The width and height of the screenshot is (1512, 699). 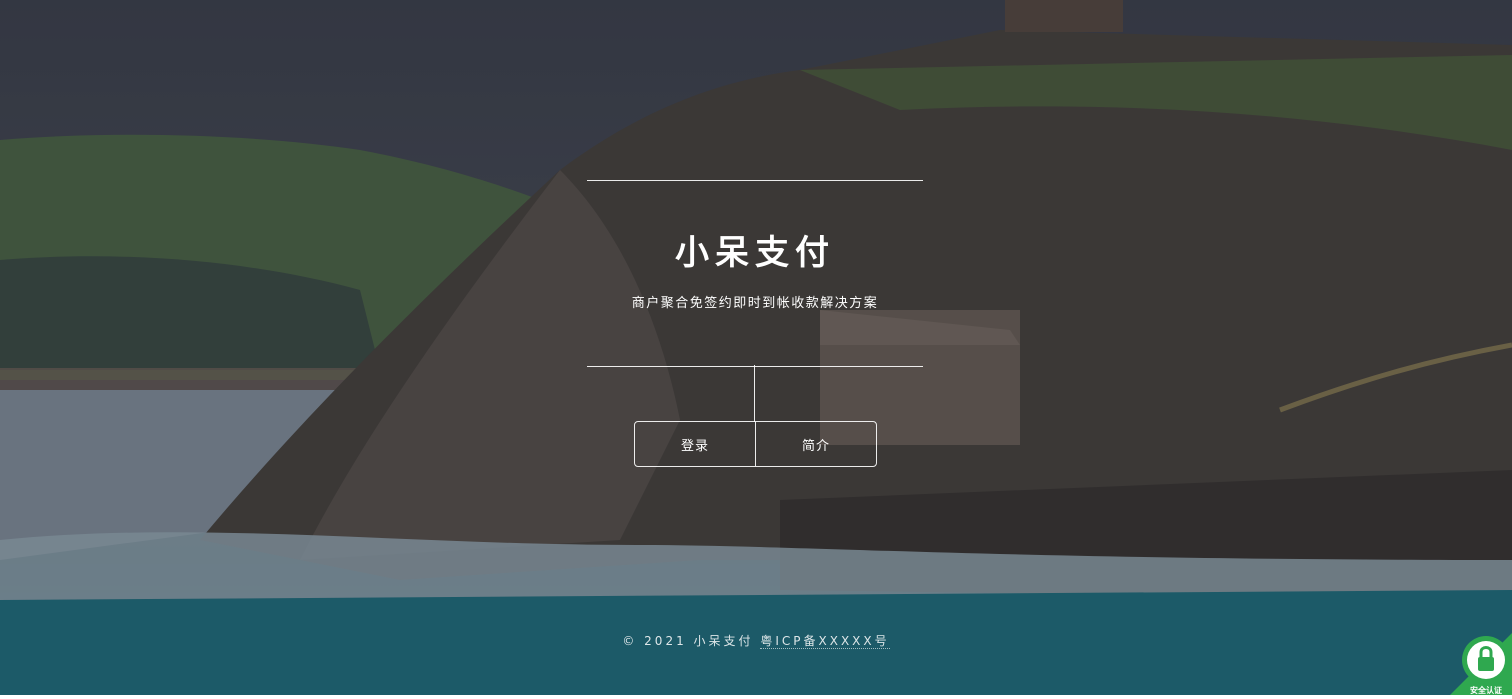 What do you see at coordinates (754, 393) in the screenshot?
I see `nav-connector-line` at bounding box center [754, 393].